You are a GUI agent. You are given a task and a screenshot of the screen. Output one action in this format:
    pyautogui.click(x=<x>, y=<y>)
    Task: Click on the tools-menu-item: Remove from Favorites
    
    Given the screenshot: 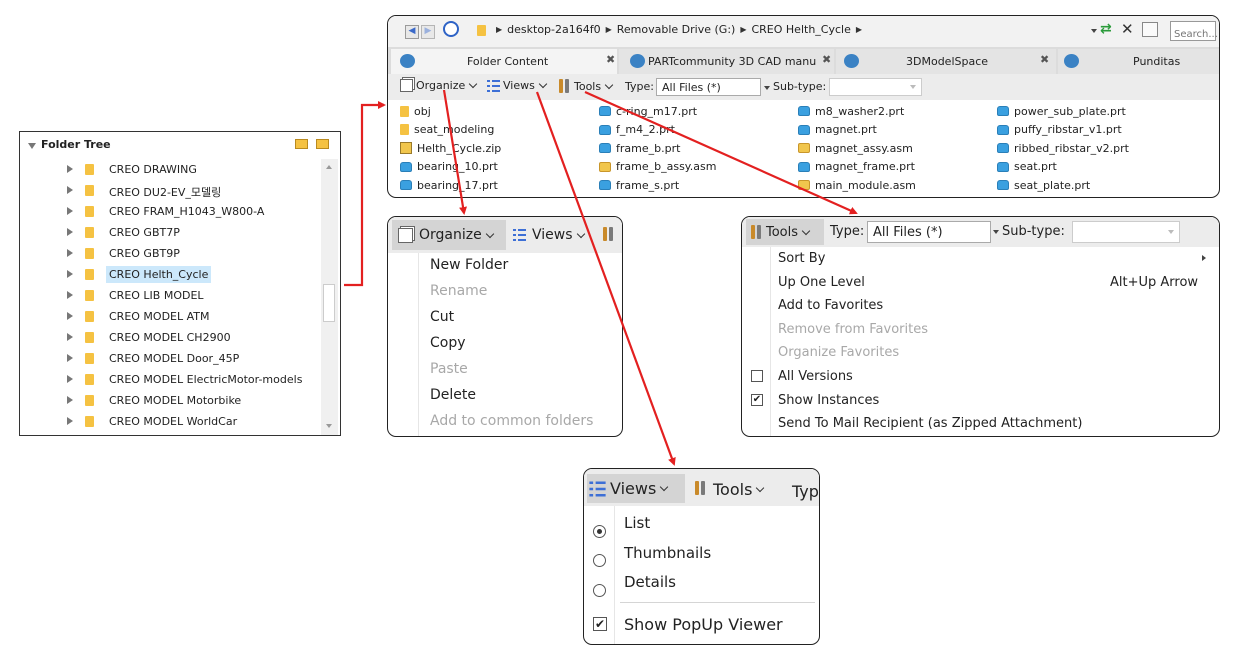 What is the action you would take?
    pyautogui.click(x=980, y=329)
    